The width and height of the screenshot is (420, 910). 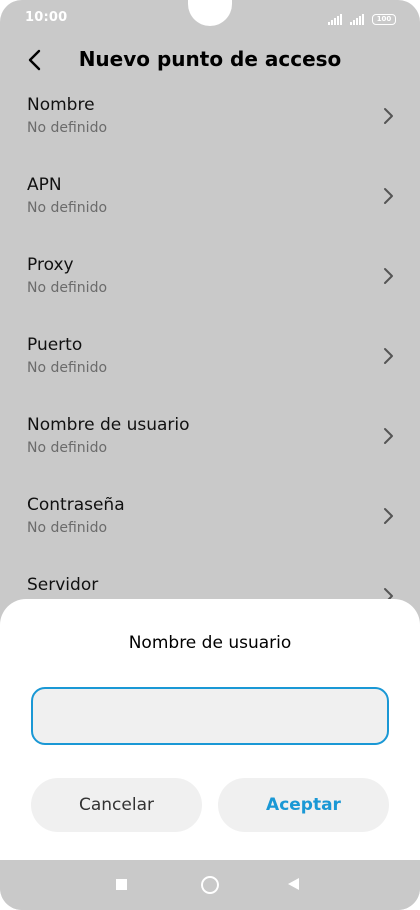 What do you see at coordinates (210, 643) in the screenshot?
I see `dialog-title: Nombre de usuario` at bounding box center [210, 643].